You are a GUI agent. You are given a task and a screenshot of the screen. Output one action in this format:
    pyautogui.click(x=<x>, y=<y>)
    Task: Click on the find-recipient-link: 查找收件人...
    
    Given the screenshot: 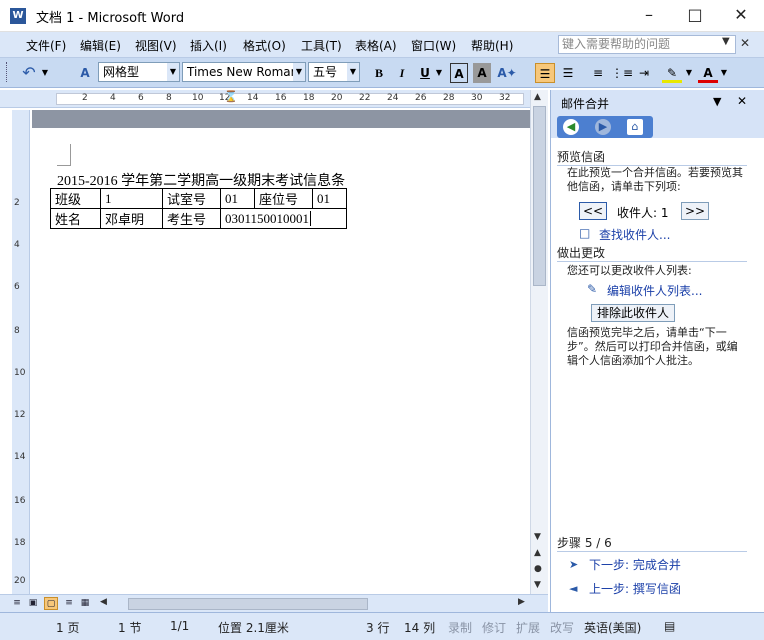 What is the action you would take?
    pyautogui.click(x=634, y=234)
    